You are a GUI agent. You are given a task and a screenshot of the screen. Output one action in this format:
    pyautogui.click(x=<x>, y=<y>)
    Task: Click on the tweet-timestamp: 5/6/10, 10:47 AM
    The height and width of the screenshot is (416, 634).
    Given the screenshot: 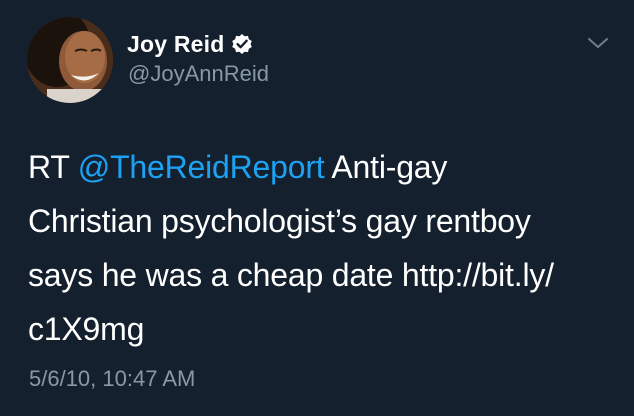 What is the action you would take?
    pyautogui.click(x=112, y=379)
    